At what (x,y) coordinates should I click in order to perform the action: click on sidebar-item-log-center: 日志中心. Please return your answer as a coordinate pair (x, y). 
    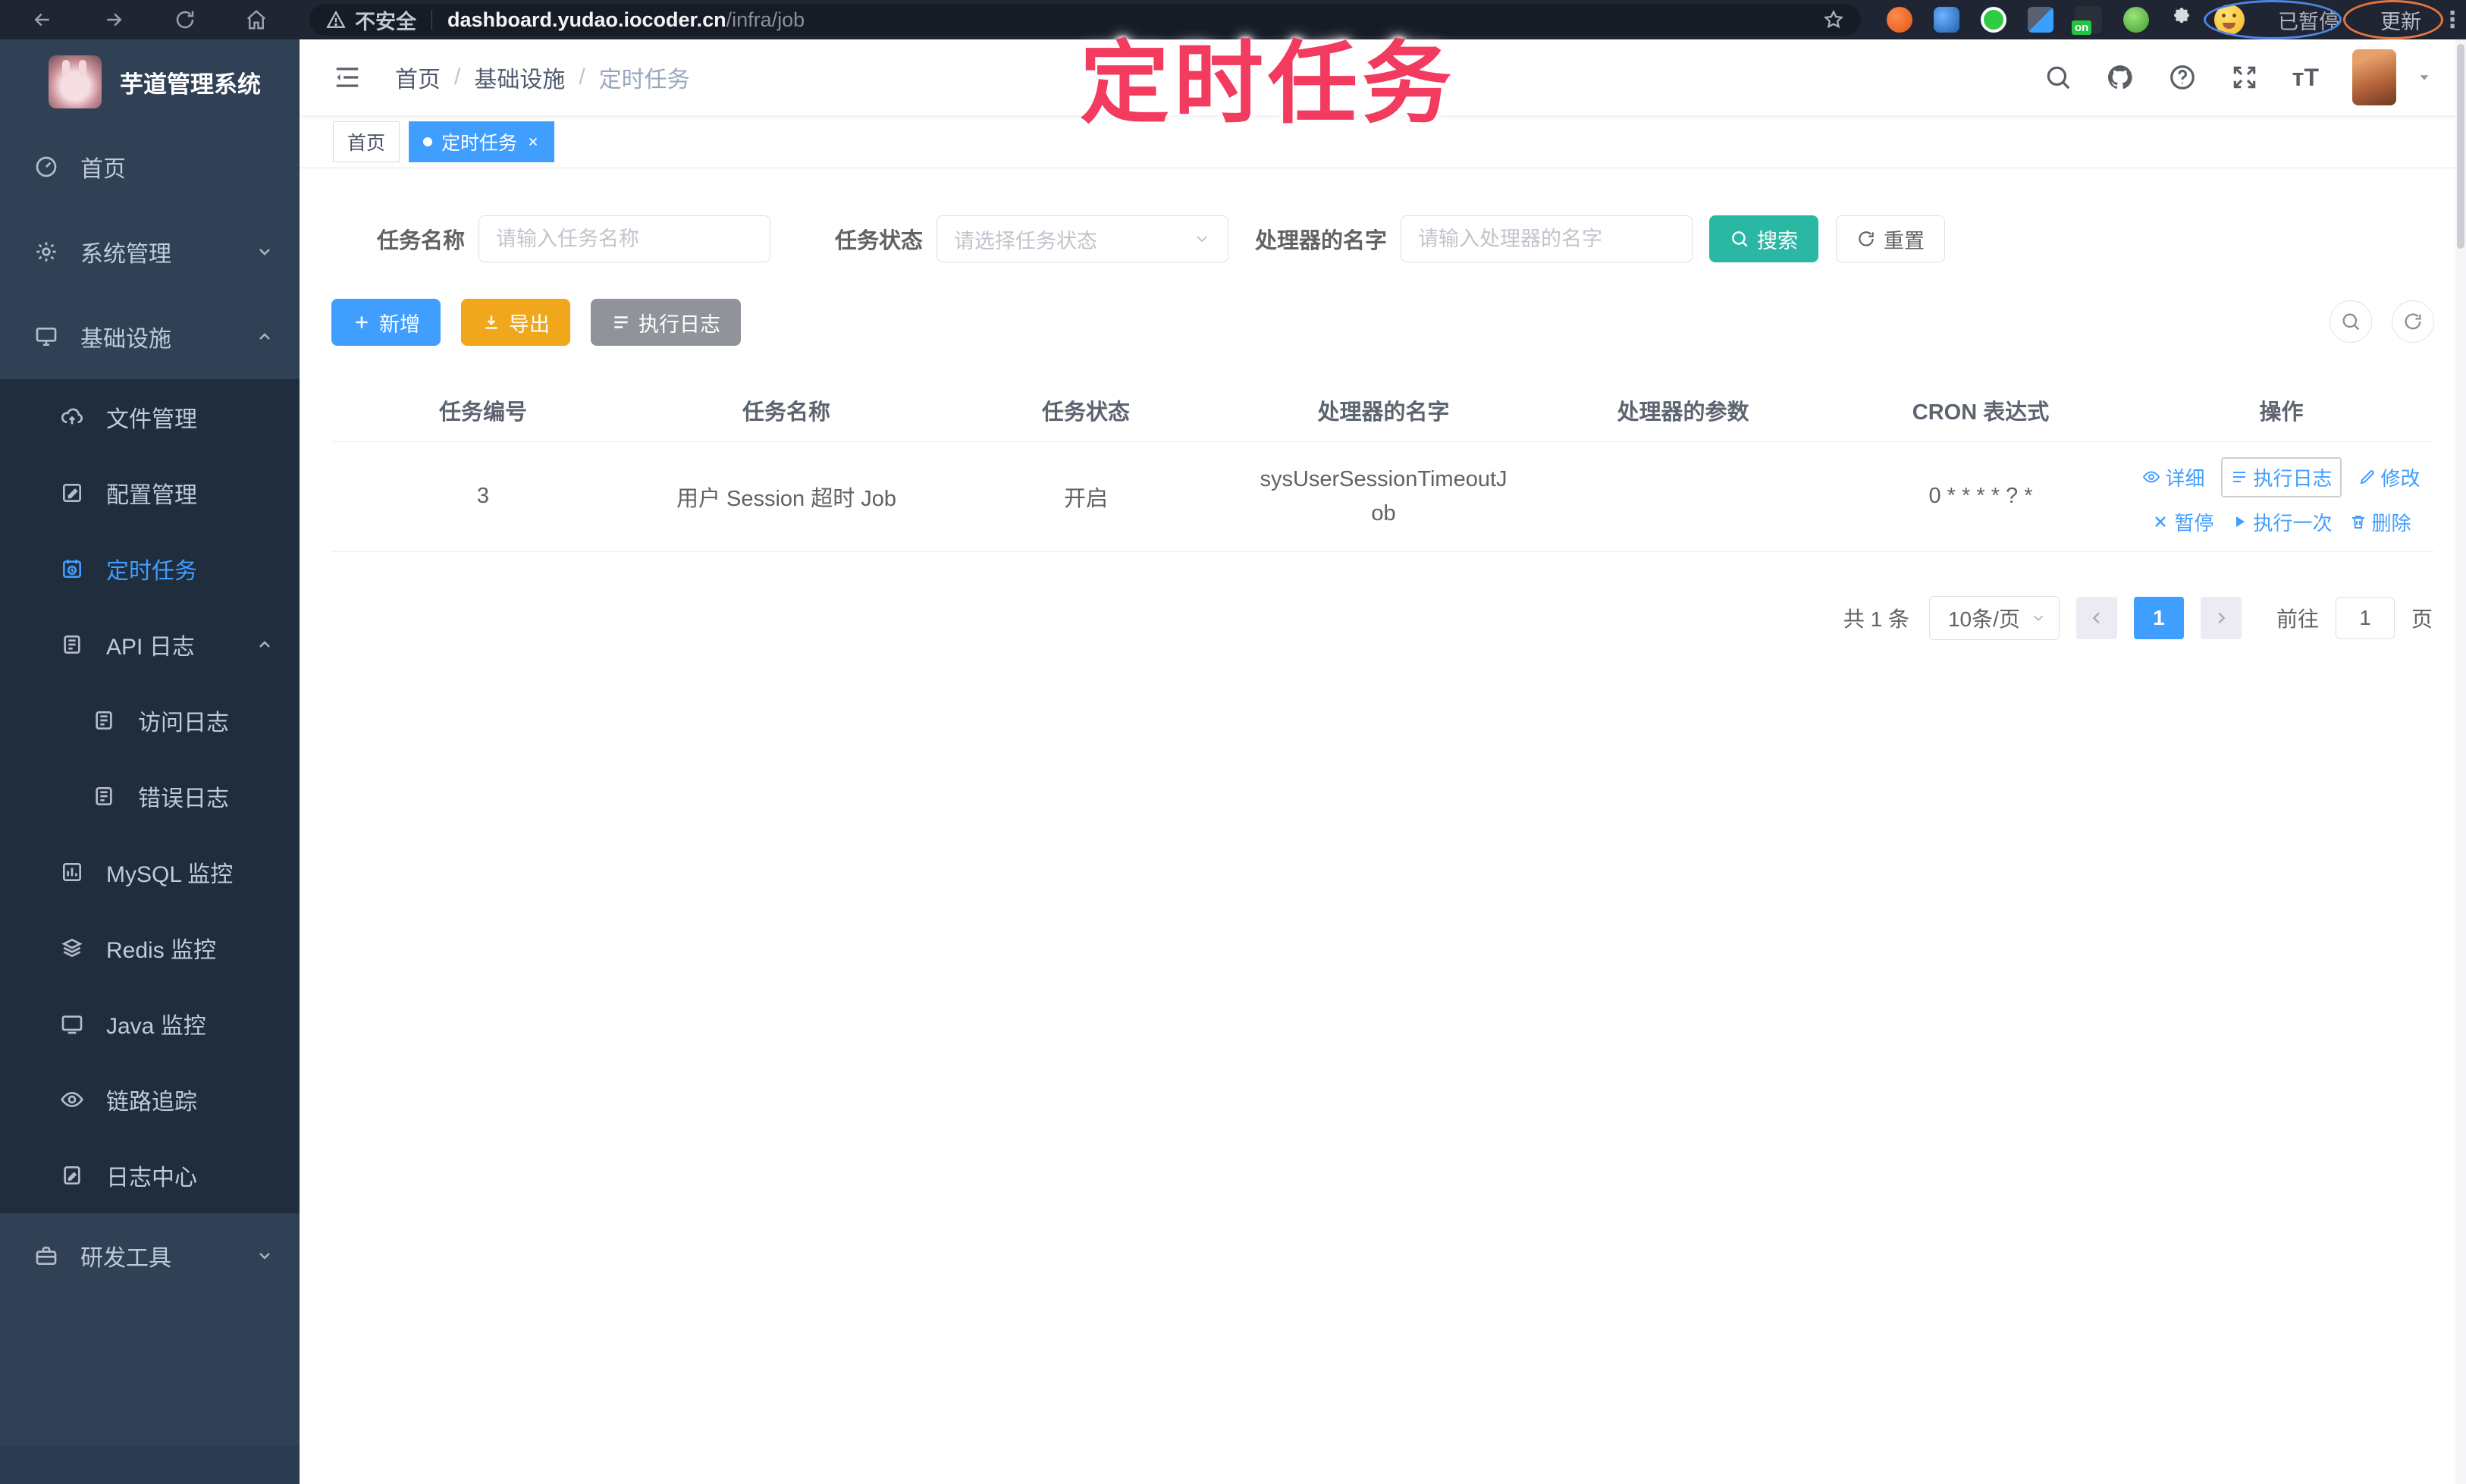
    Looking at the image, I should click on (150, 1175).